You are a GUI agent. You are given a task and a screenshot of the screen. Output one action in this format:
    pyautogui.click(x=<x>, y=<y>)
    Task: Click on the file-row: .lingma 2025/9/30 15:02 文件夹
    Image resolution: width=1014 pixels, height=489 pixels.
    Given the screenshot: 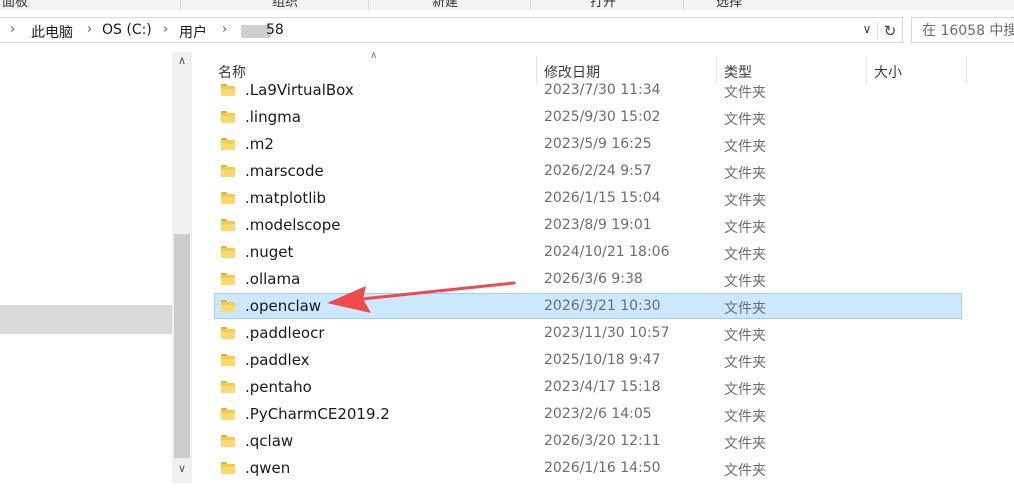 What is the action you would take?
    pyautogui.click(x=588, y=117)
    